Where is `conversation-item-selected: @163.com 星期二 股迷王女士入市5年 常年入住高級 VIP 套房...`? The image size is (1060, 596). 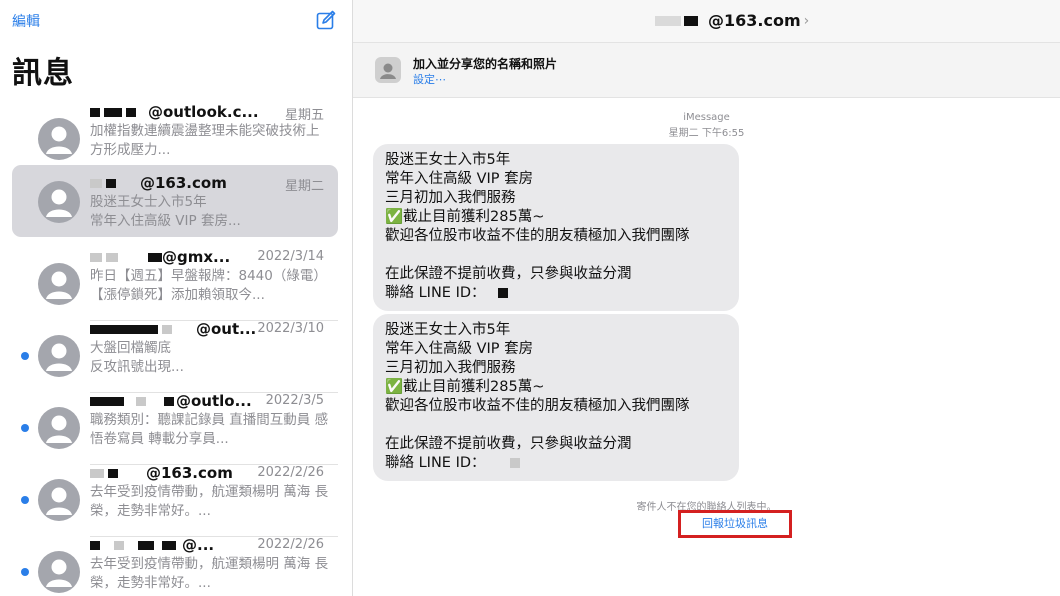 conversation-item-selected: @163.com 星期二 股迷王女士入市5年 常年入住高級 VIP 套房... is located at coordinates (175, 201).